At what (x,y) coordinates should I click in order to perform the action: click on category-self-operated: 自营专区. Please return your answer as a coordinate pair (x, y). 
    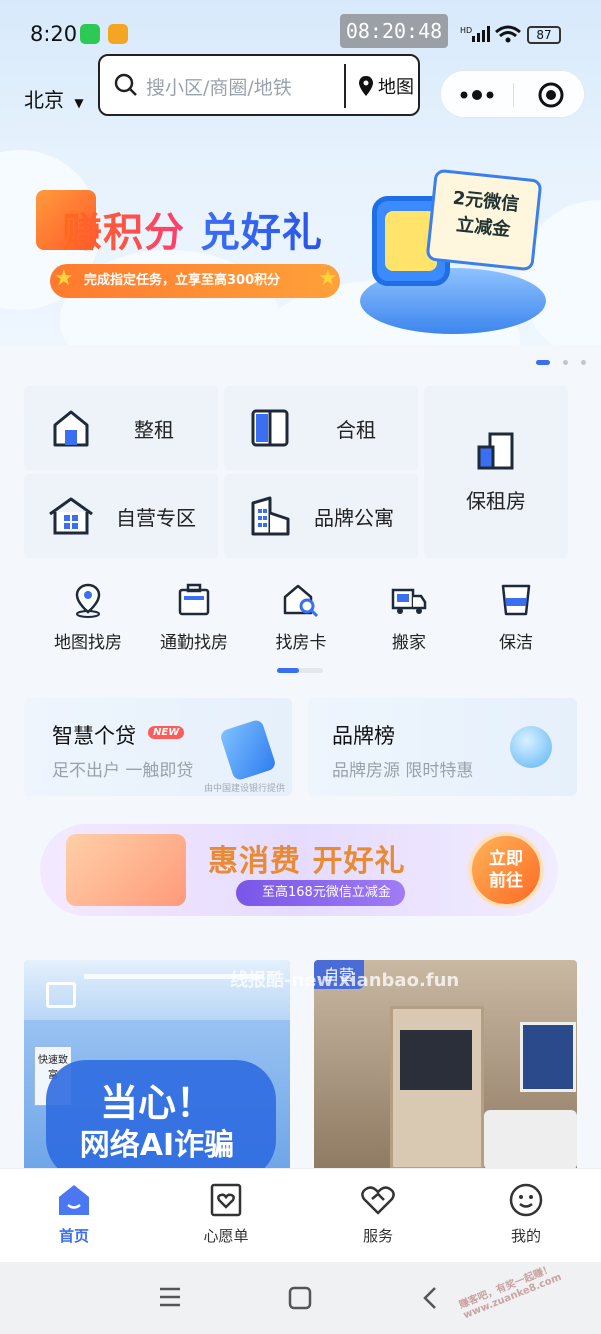
    Looking at the image, I should click on (121, 516).